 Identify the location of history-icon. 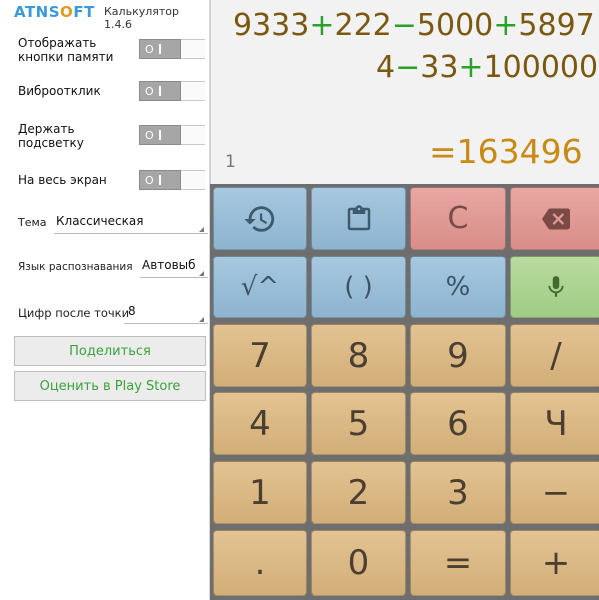
(259, 218).